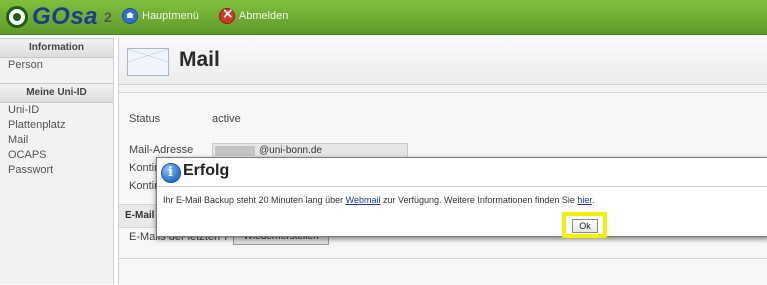  I want to click on ok-button: Ok, so click(585, 226).